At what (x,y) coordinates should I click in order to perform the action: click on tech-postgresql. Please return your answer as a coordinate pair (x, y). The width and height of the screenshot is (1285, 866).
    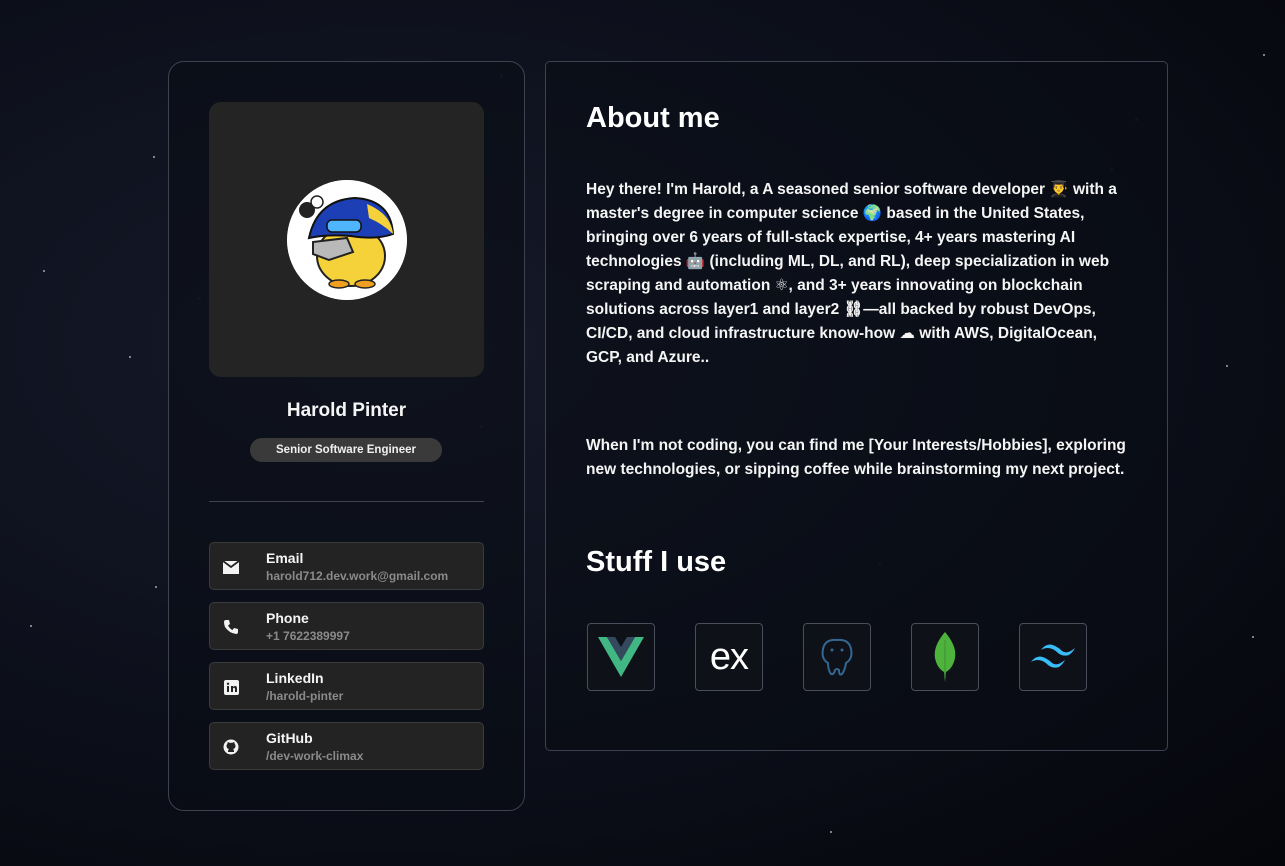
    Looking at the image, I should click on (837, 657).